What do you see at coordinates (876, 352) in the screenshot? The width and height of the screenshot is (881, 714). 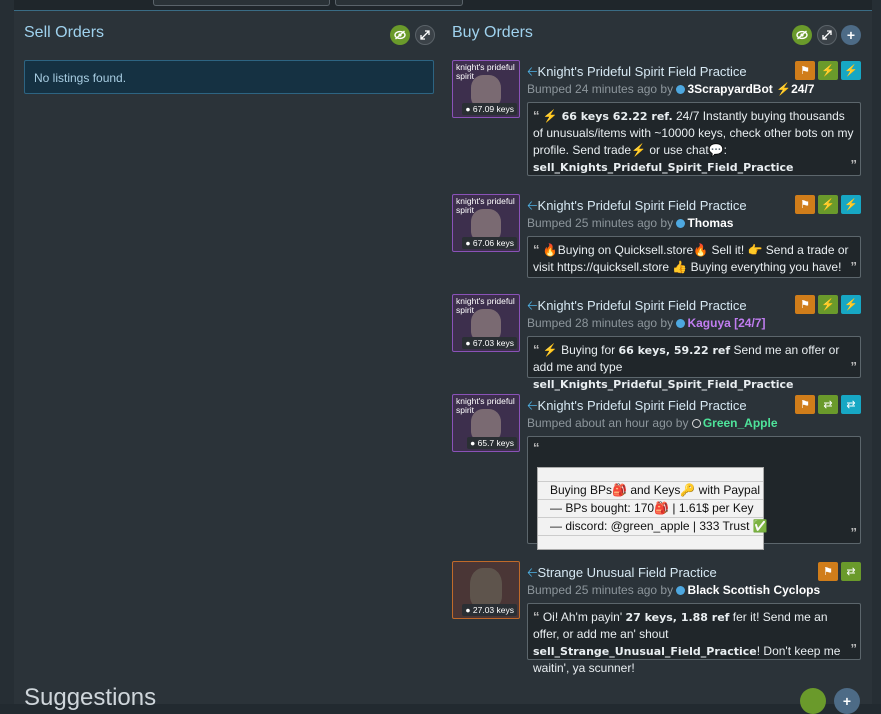 I see `right-scroll-gutter` at bounding box center [876, 352].